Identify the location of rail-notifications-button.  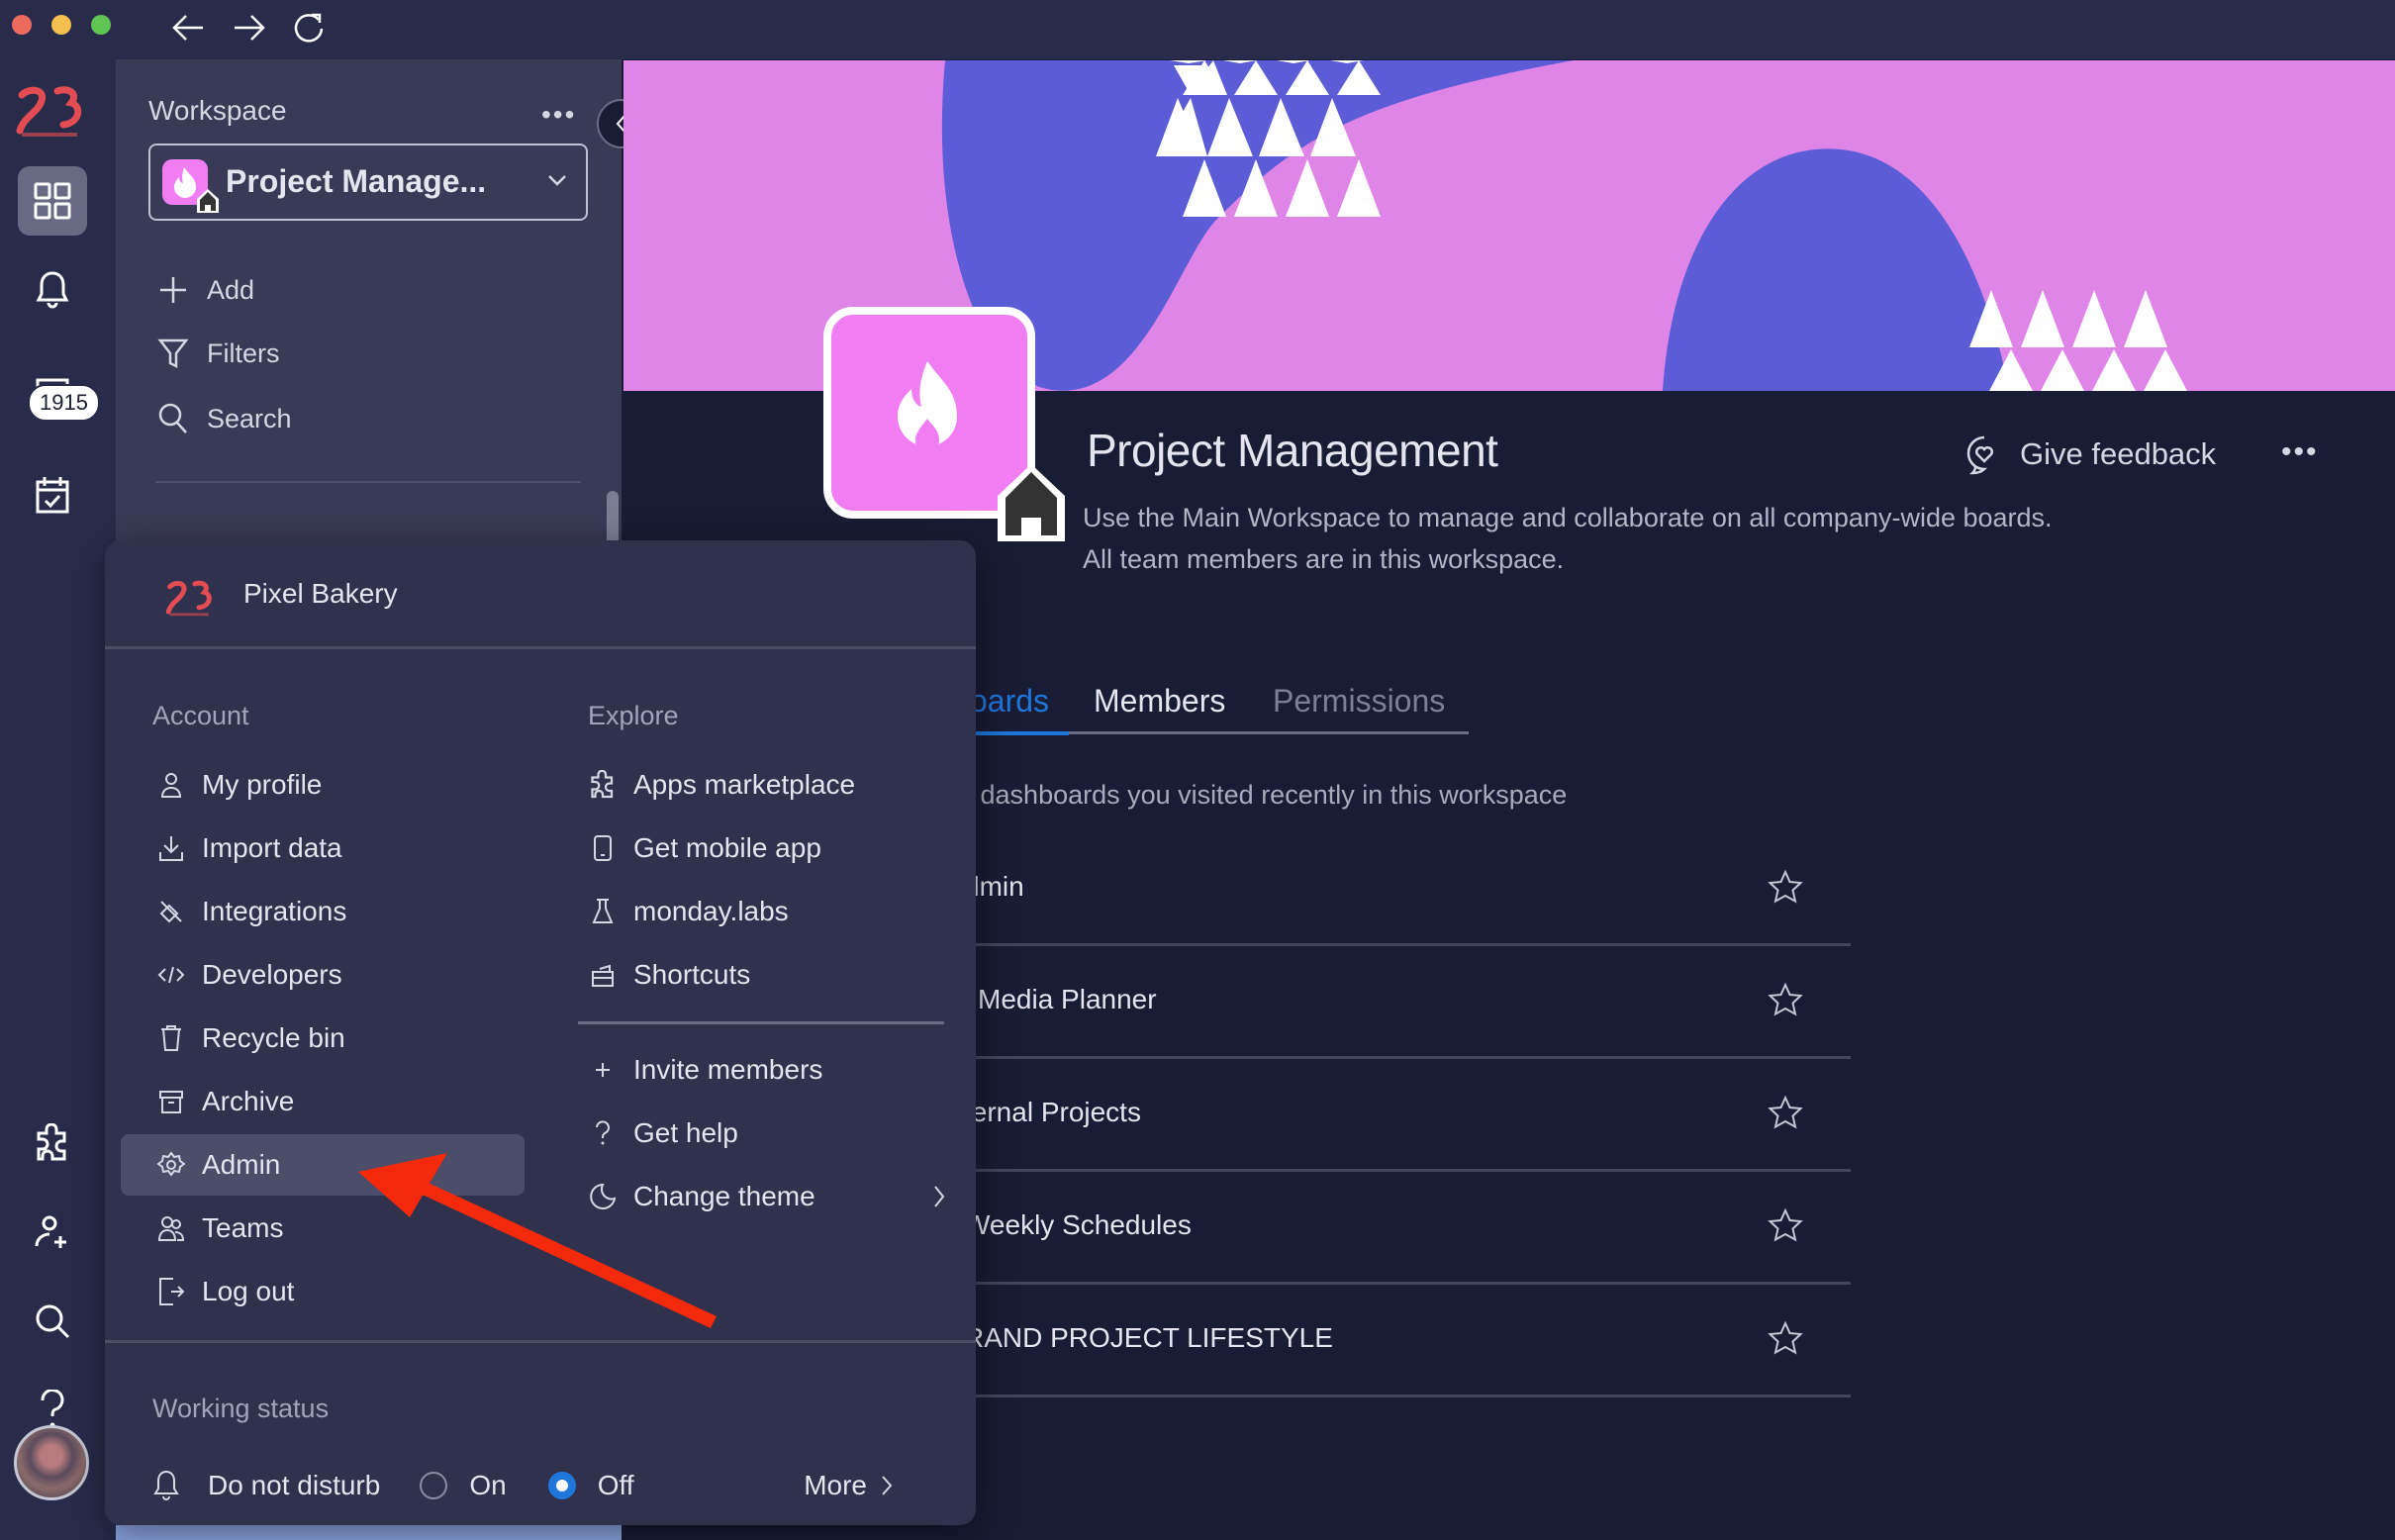
(52, 290).